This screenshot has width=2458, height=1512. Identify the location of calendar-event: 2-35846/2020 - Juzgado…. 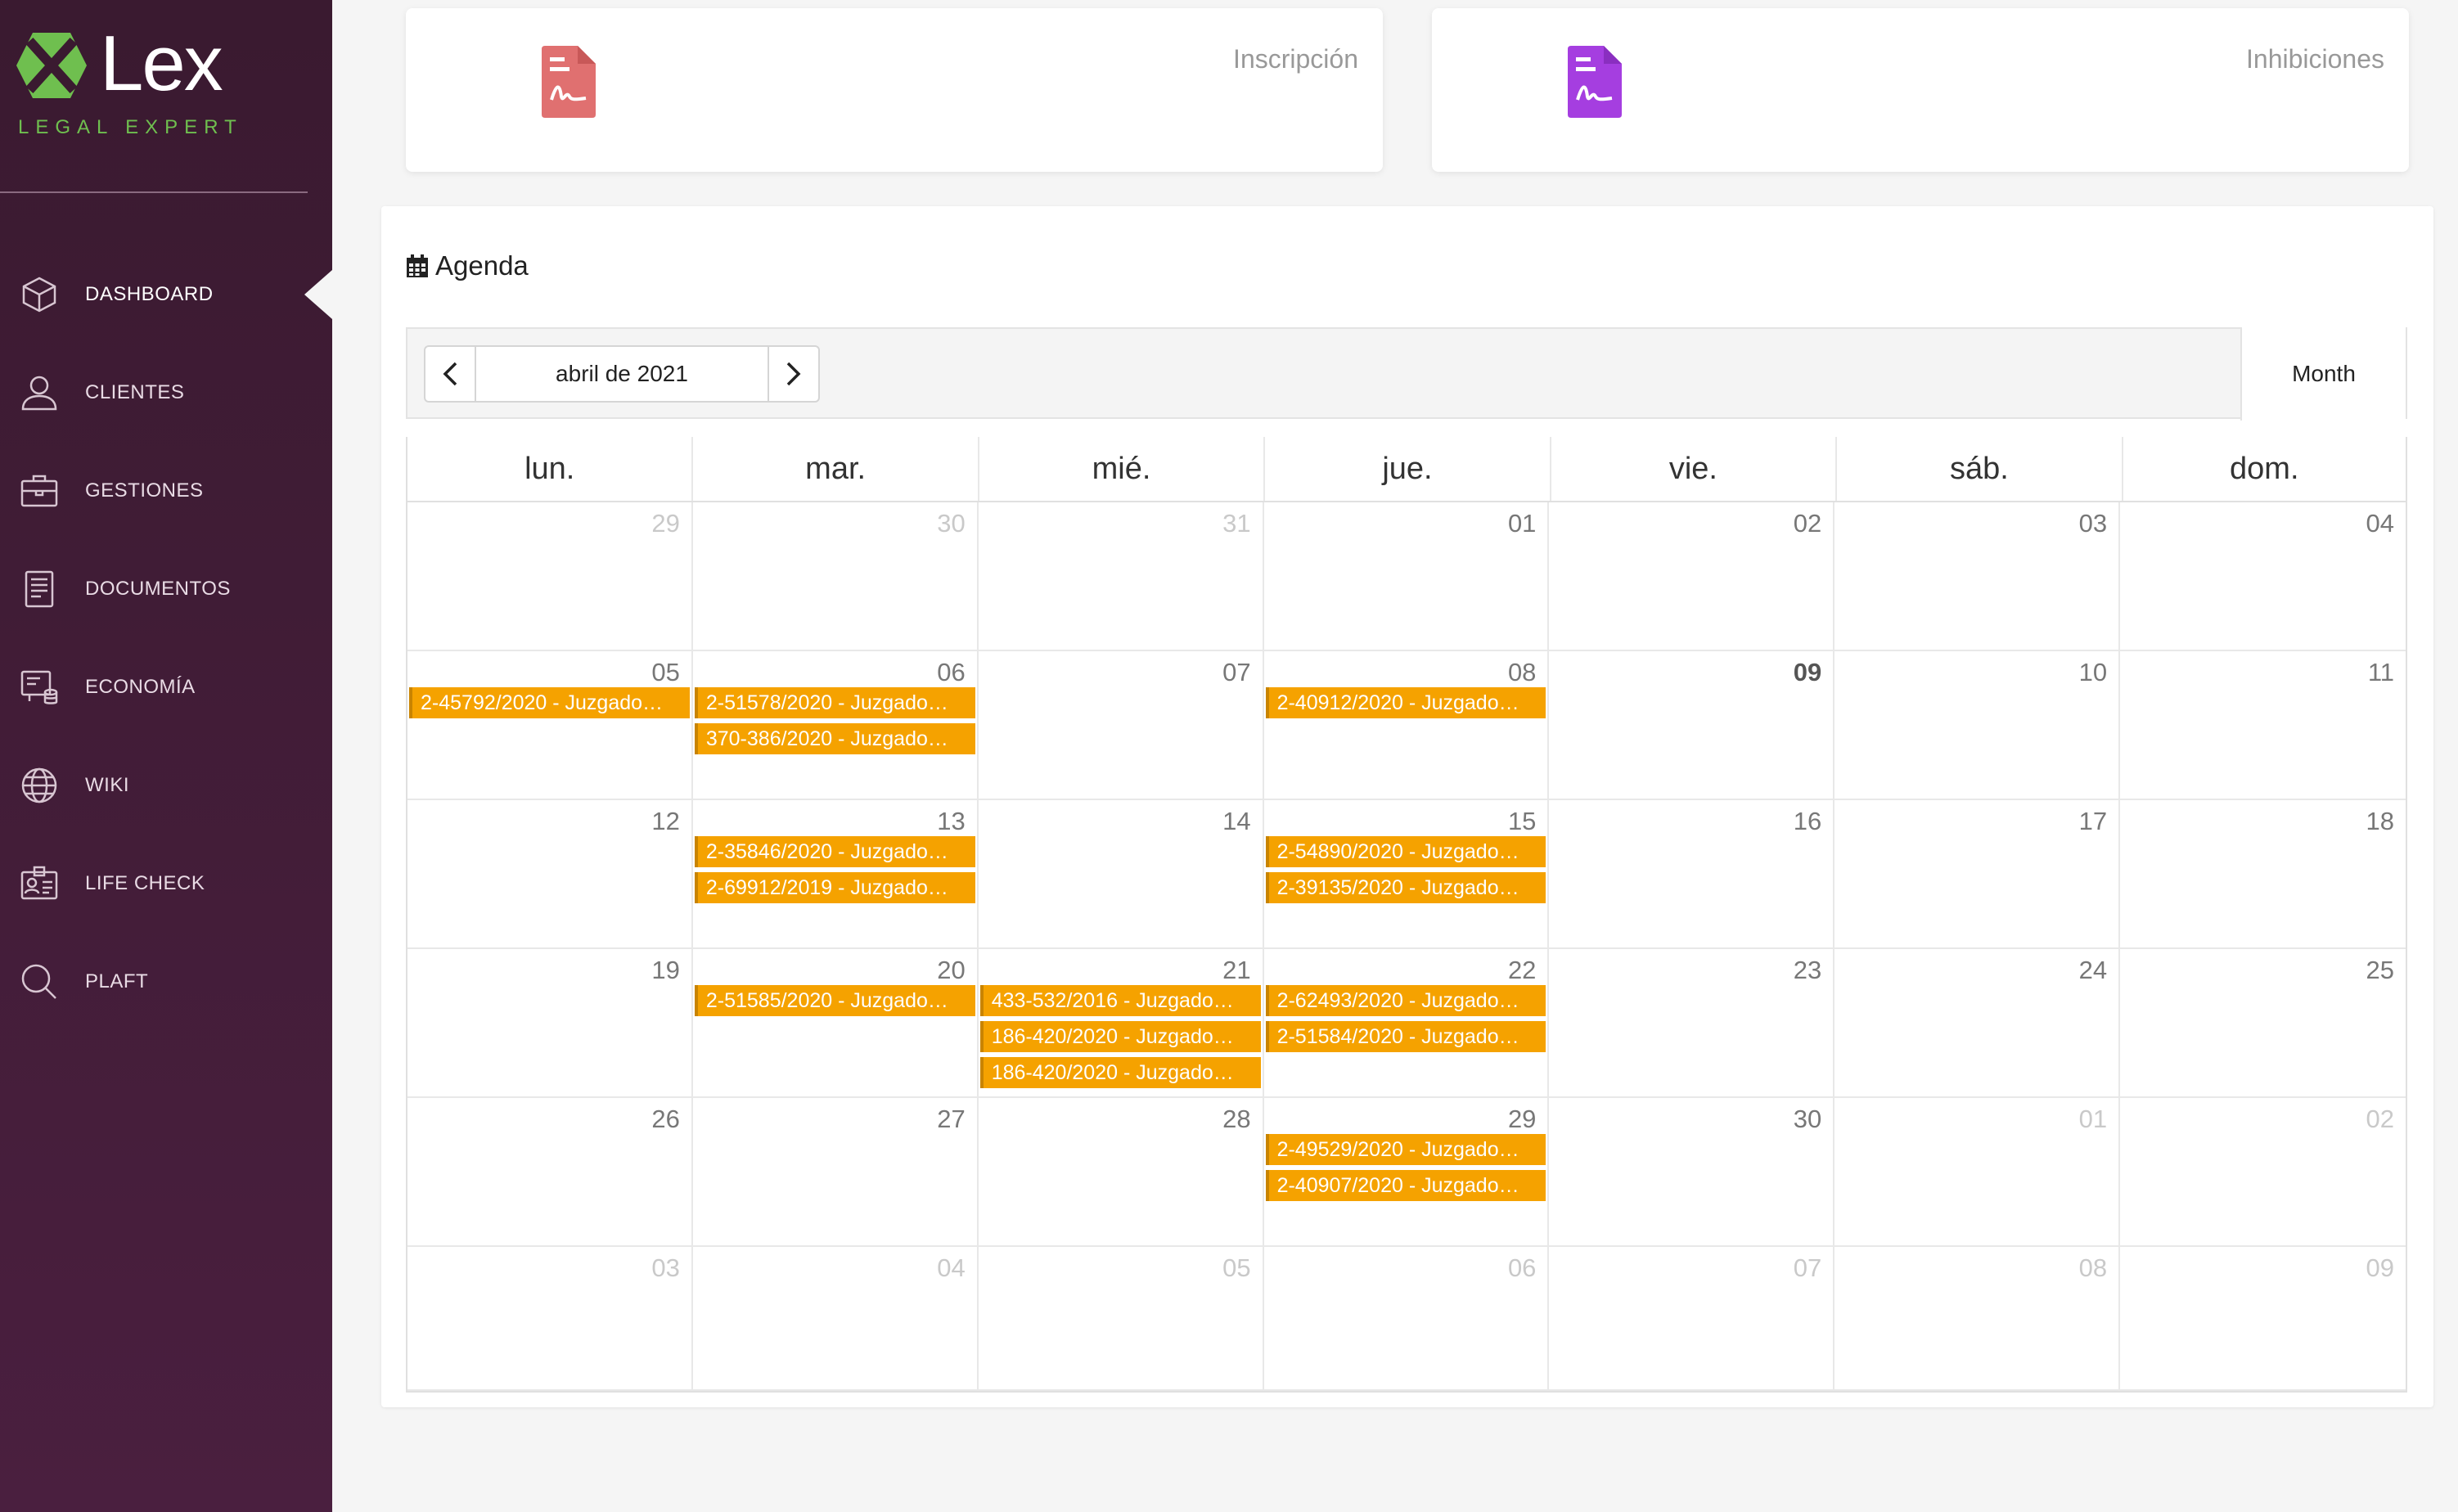
(834, 852).